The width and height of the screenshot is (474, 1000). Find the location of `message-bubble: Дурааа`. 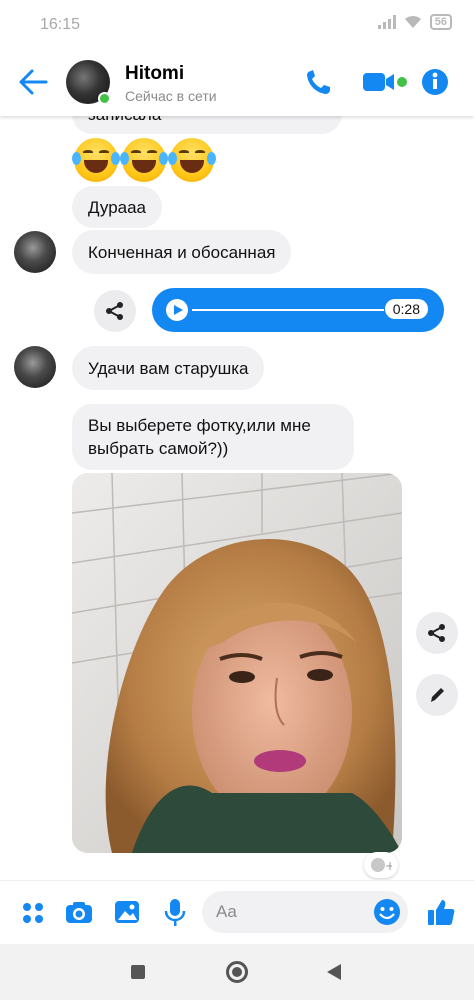

message-bubble: Дурааа is located at coordinates (117, 207).